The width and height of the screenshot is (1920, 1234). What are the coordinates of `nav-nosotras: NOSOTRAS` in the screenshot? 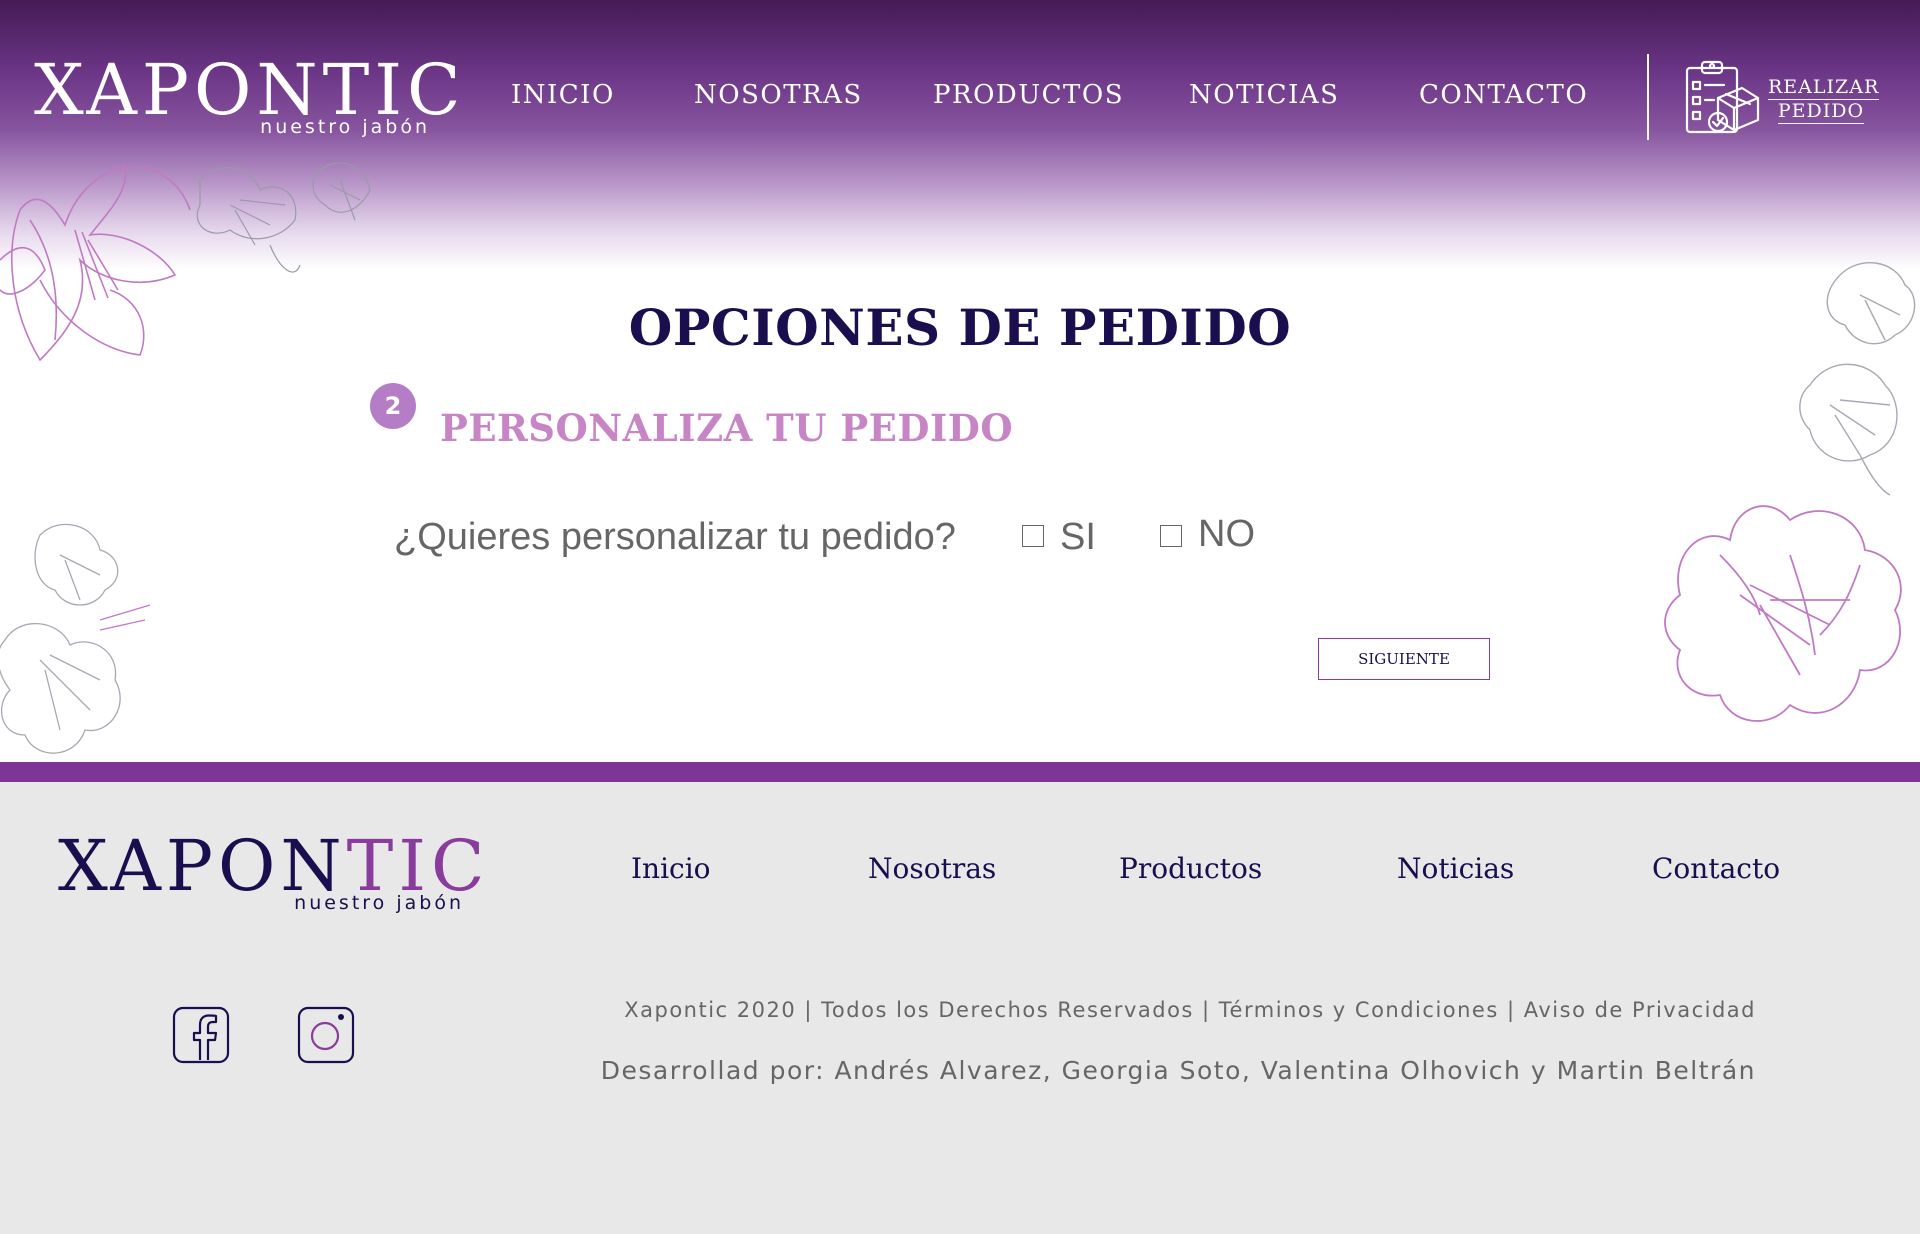 It's located at (778, 95).